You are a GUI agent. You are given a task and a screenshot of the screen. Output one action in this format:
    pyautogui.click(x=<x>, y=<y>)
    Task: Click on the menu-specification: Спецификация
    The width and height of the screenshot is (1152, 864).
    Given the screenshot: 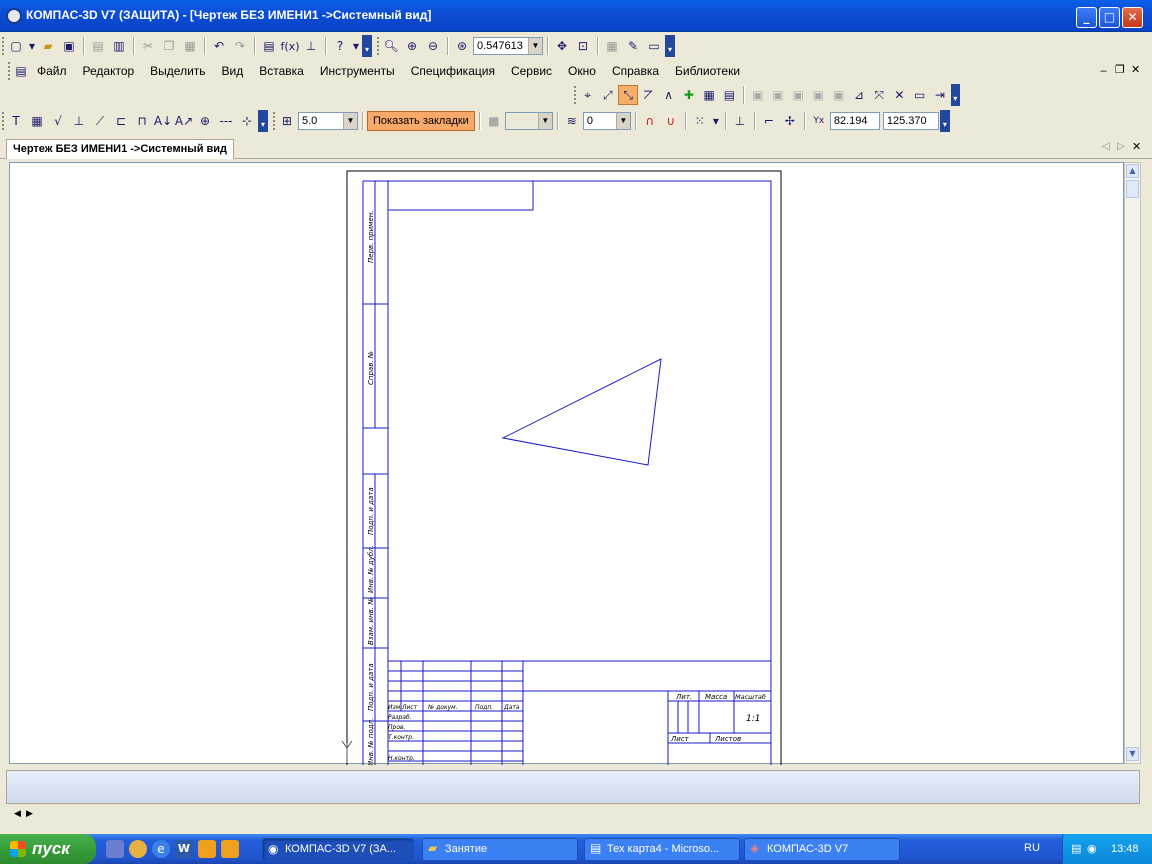 What is the action you would take?
    pyautogui.click(x=453, y=71)
    